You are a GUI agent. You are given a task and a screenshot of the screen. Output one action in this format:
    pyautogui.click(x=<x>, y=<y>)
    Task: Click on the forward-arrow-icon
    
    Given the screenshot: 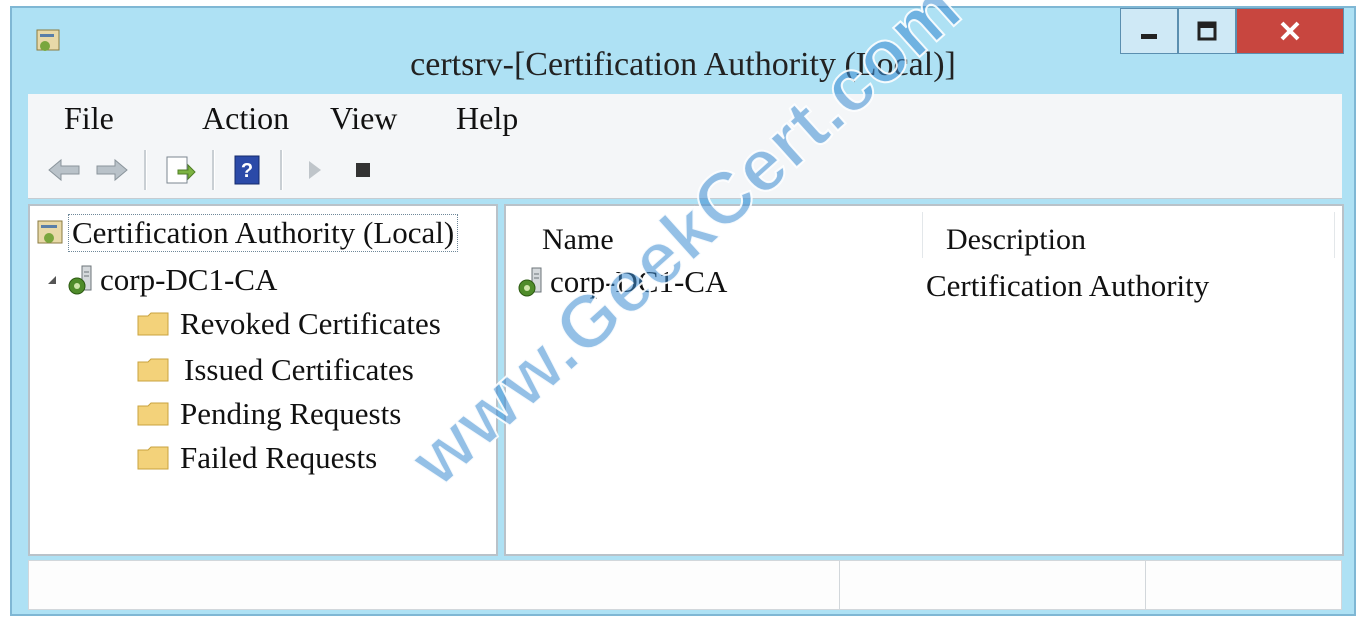 What is the action you would take?
    pyautogui.click(x=112, y=170)
    